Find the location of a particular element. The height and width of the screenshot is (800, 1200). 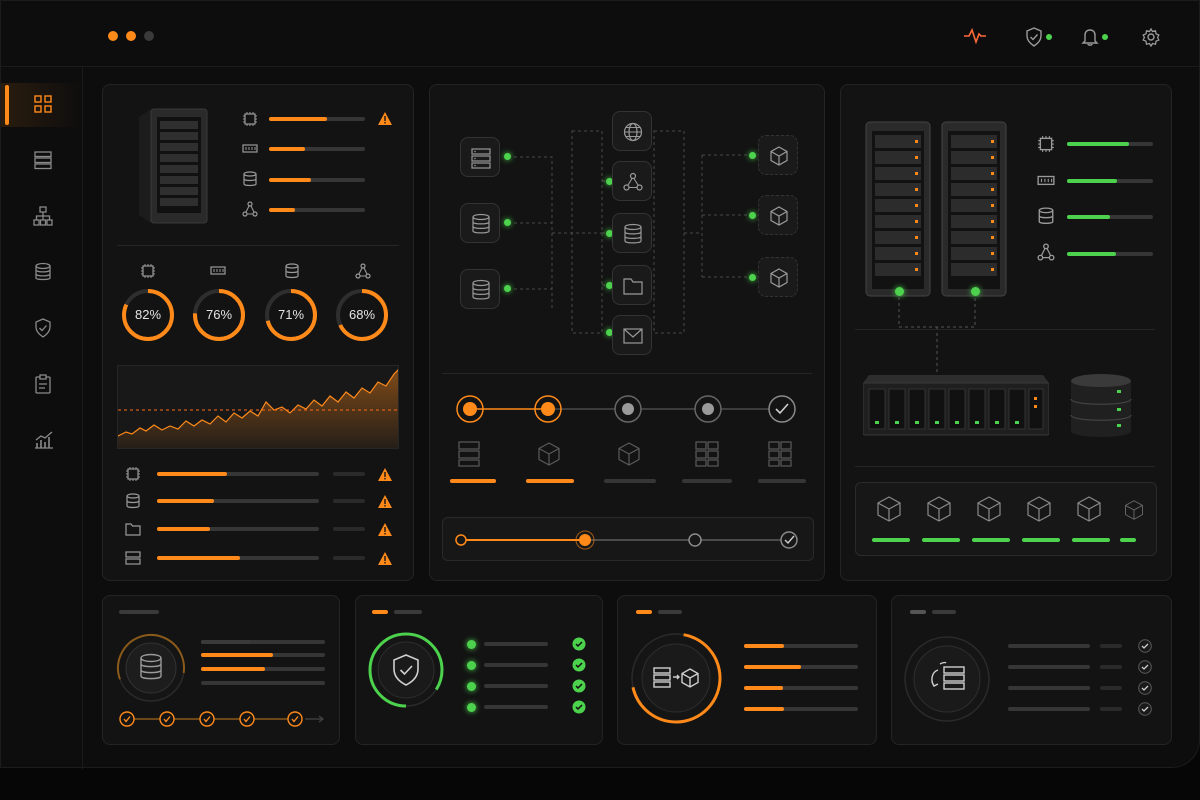

storage-usage-bar is located at coordinates (317, 180).